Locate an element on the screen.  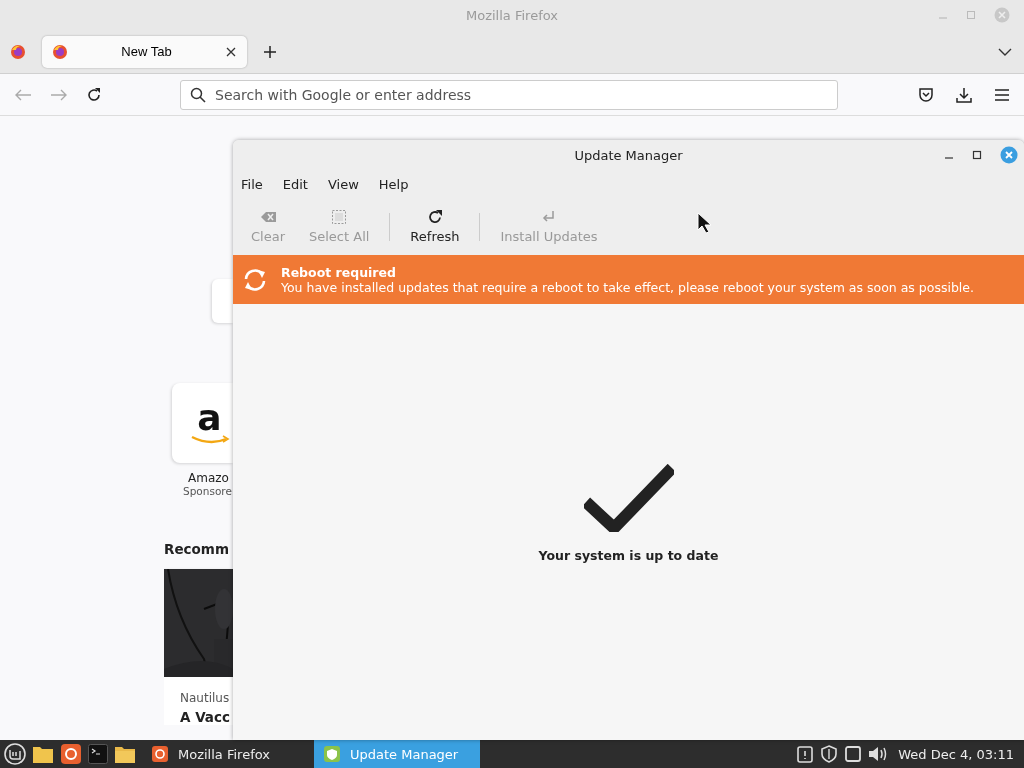
toolbar-button: Refresh is located at coordinates (435, 226).